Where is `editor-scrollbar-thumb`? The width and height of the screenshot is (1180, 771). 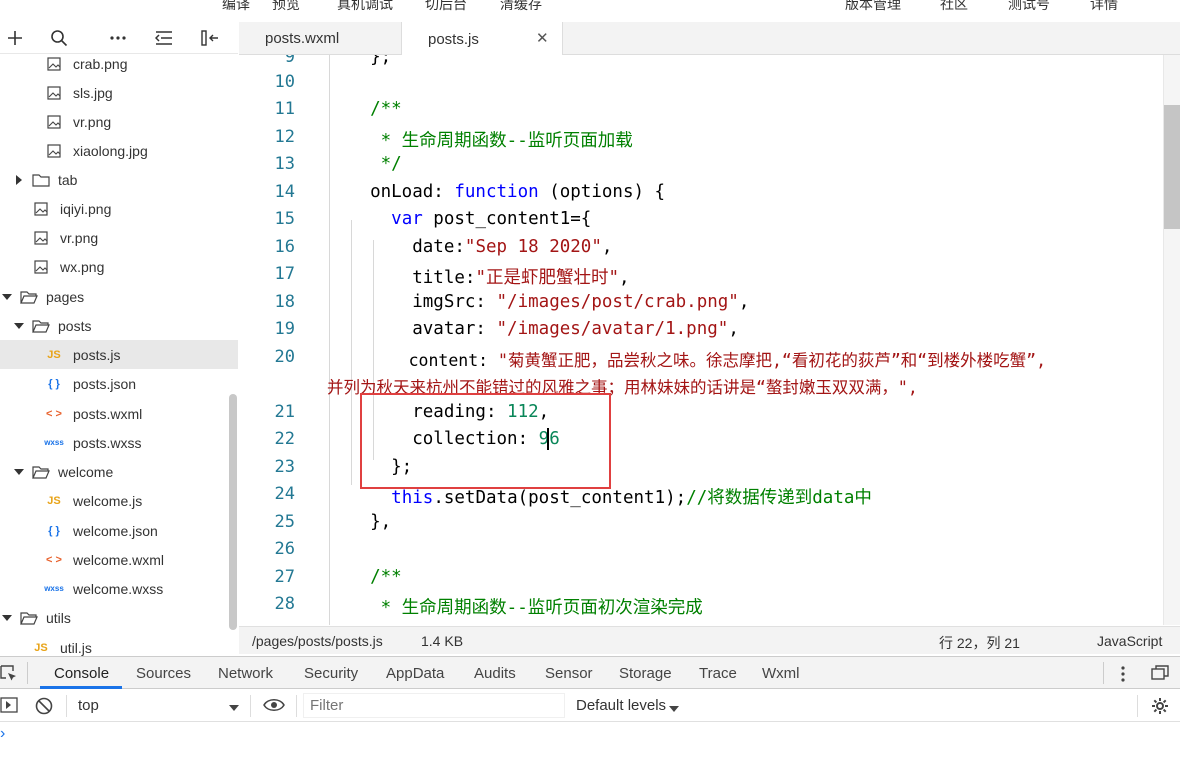
editor-scrollbar-thumb is located at coordinates (1172, 167).